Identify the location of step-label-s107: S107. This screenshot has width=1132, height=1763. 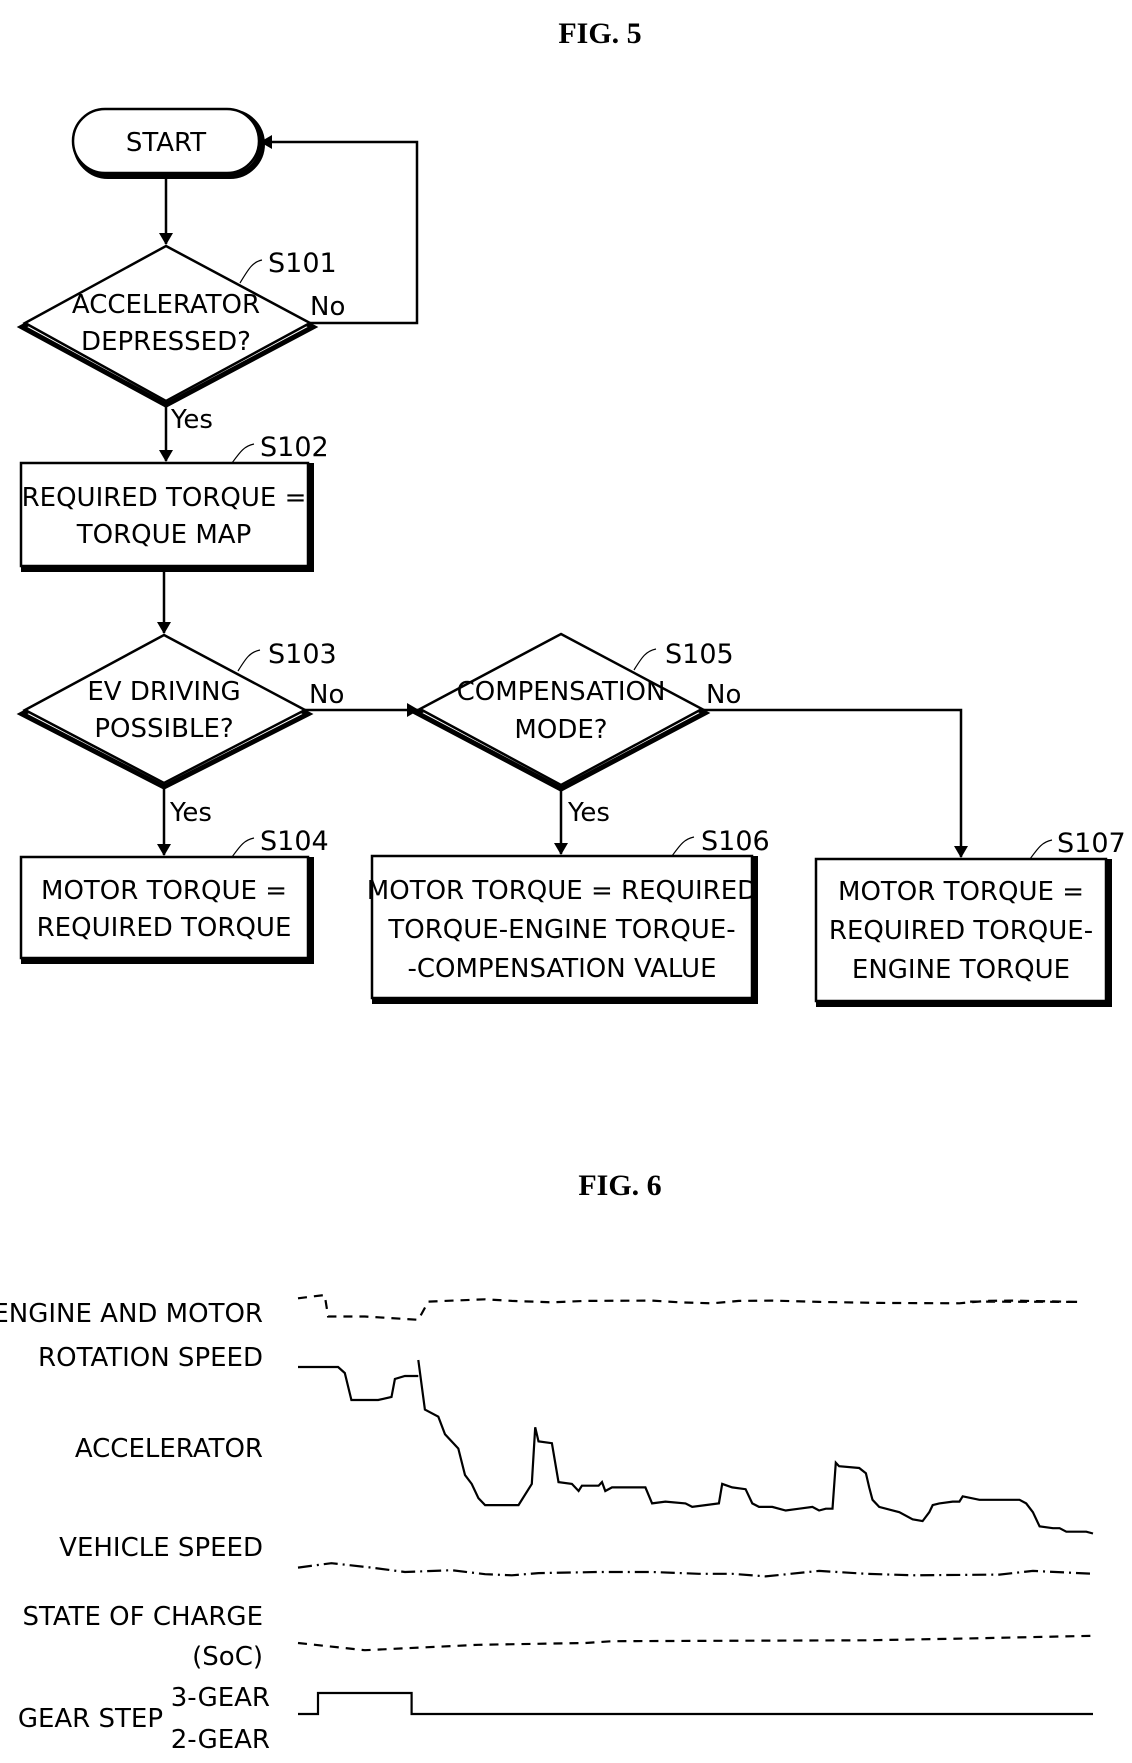
(1091, 843).